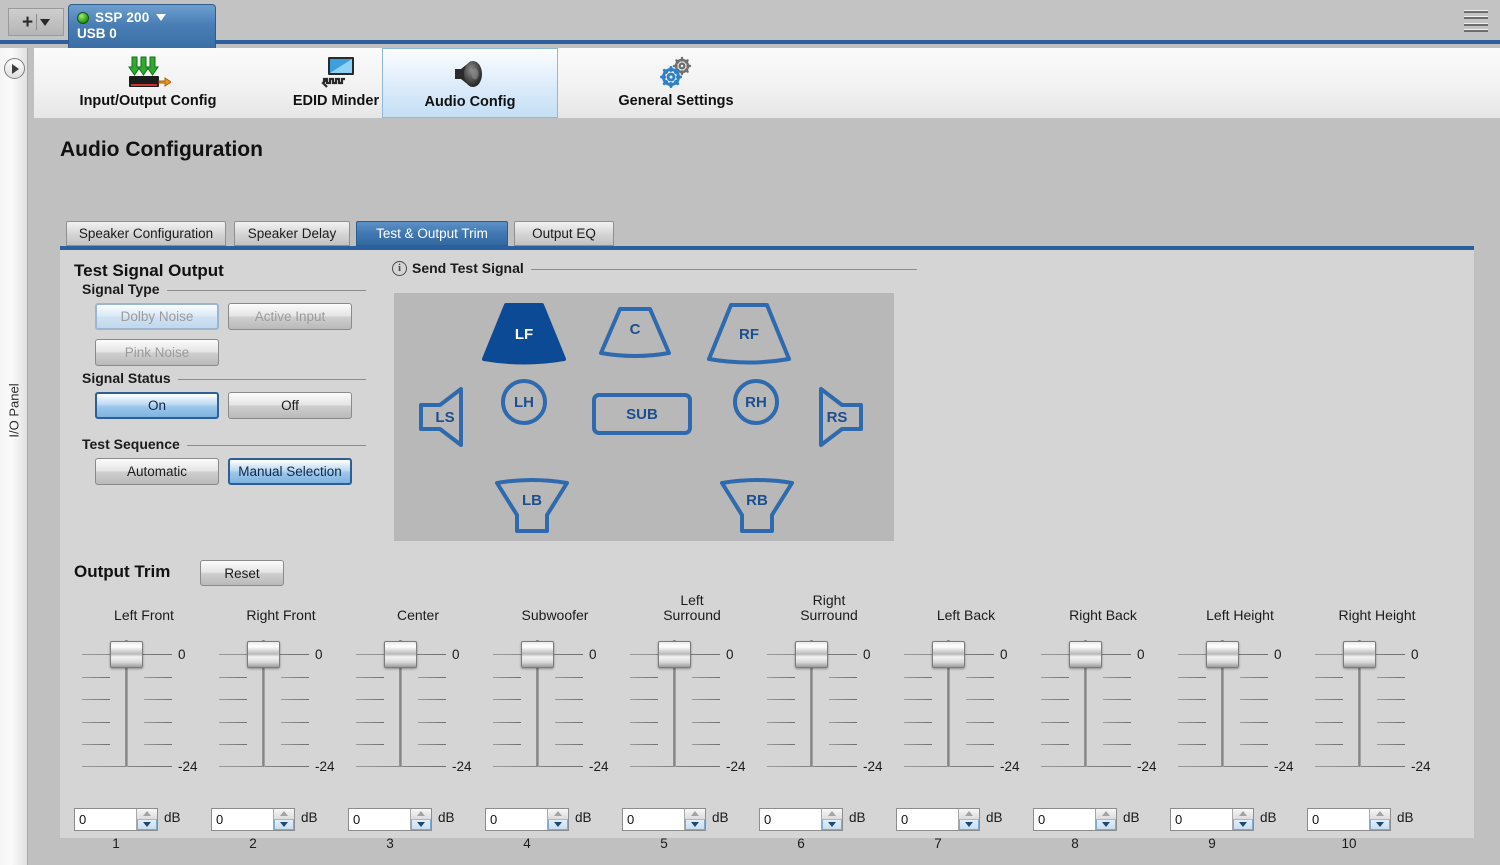 The image size is (1500, 865). What do you see at coordinates (757, 506) in the screenshot?
I see `speaker-rb: RB` at bounding box center [757, 506].